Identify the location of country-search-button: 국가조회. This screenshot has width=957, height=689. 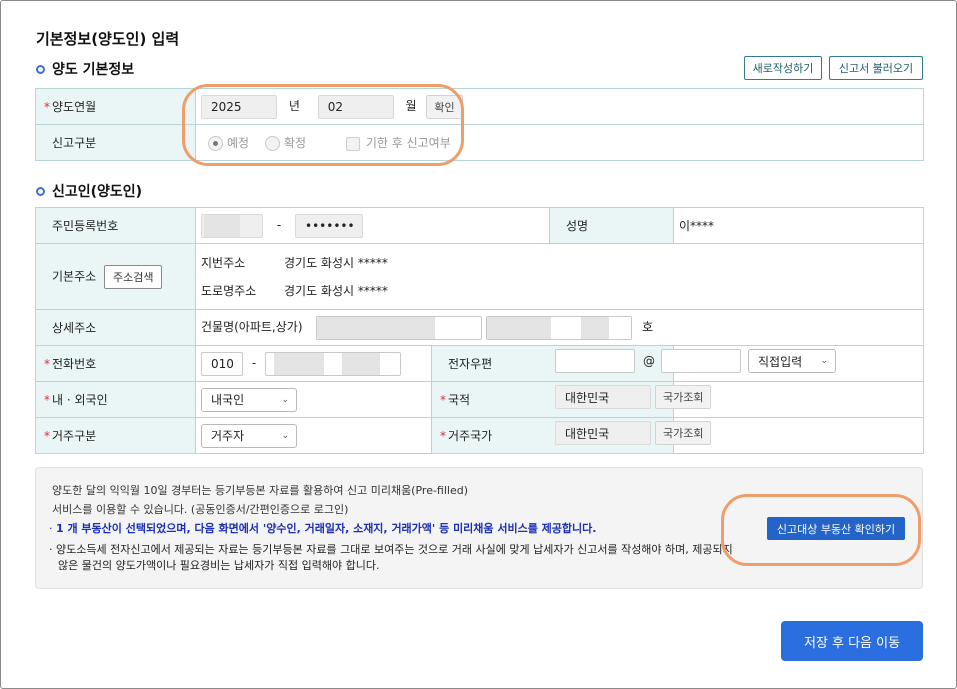
(683, 397).